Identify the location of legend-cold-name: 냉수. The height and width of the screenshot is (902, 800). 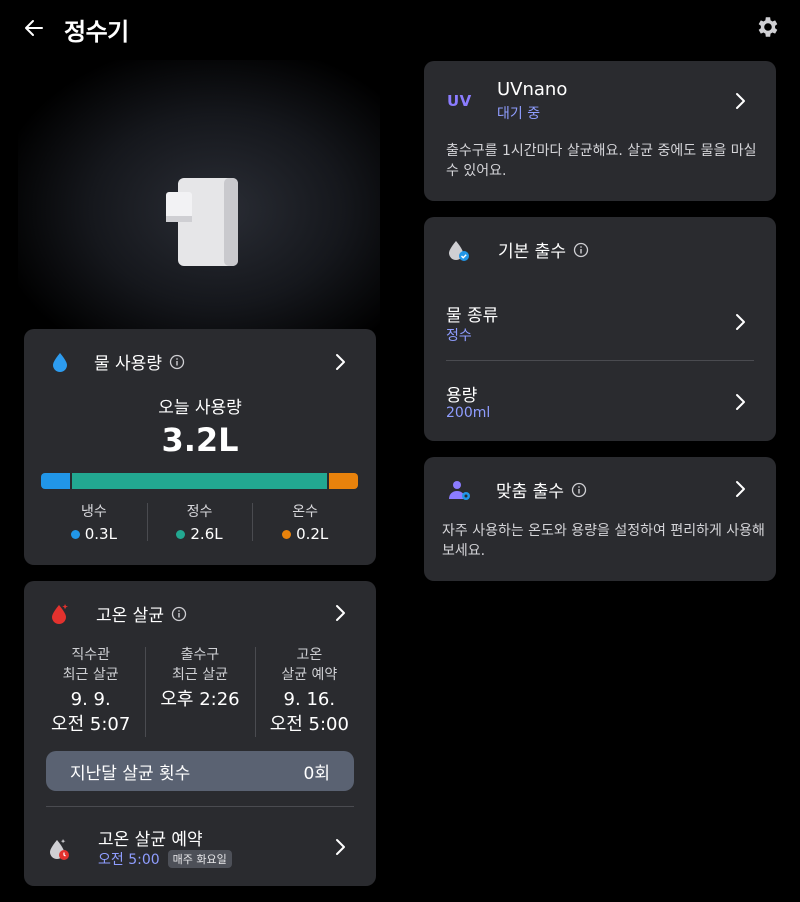
(93, 512).